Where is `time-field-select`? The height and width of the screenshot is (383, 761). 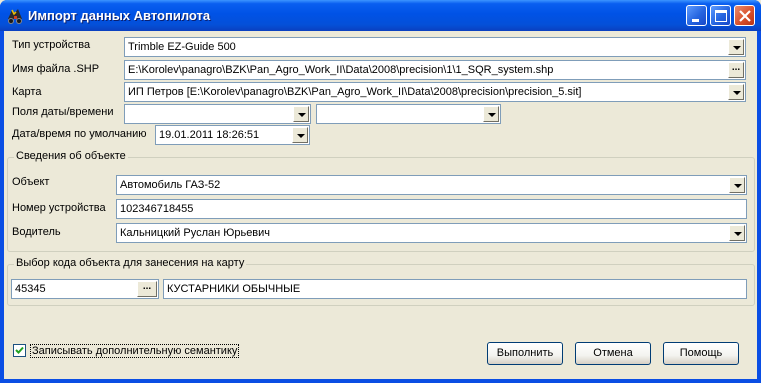
time-field-select is located at coordinates (408, 114).